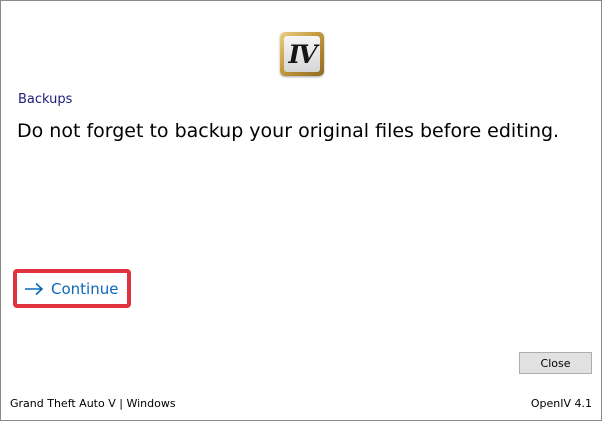  I want to click on openiv-logo-icon: IV, so click(302, 54).